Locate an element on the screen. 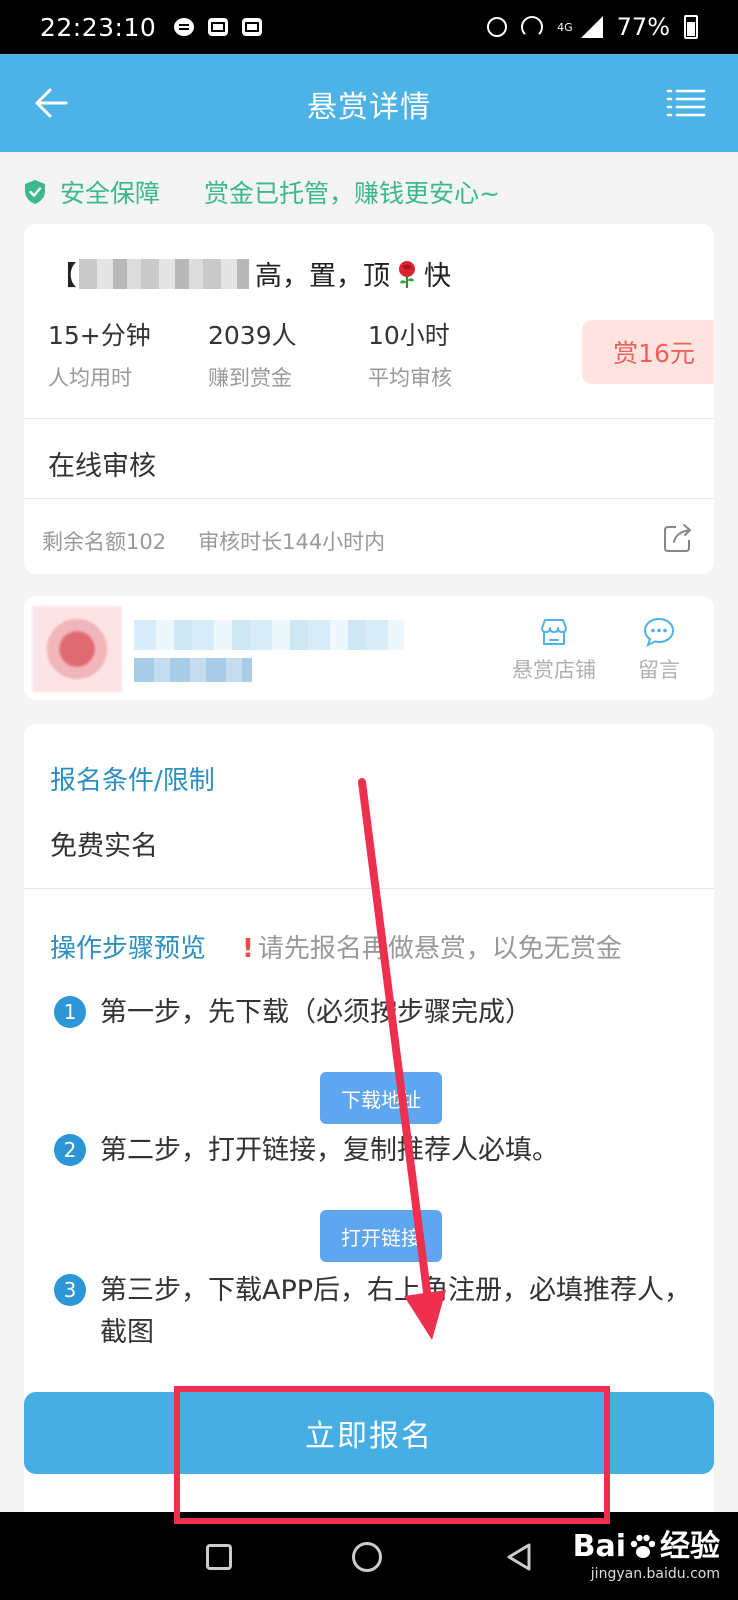  home-icon is located at coordinates (367, 1557).